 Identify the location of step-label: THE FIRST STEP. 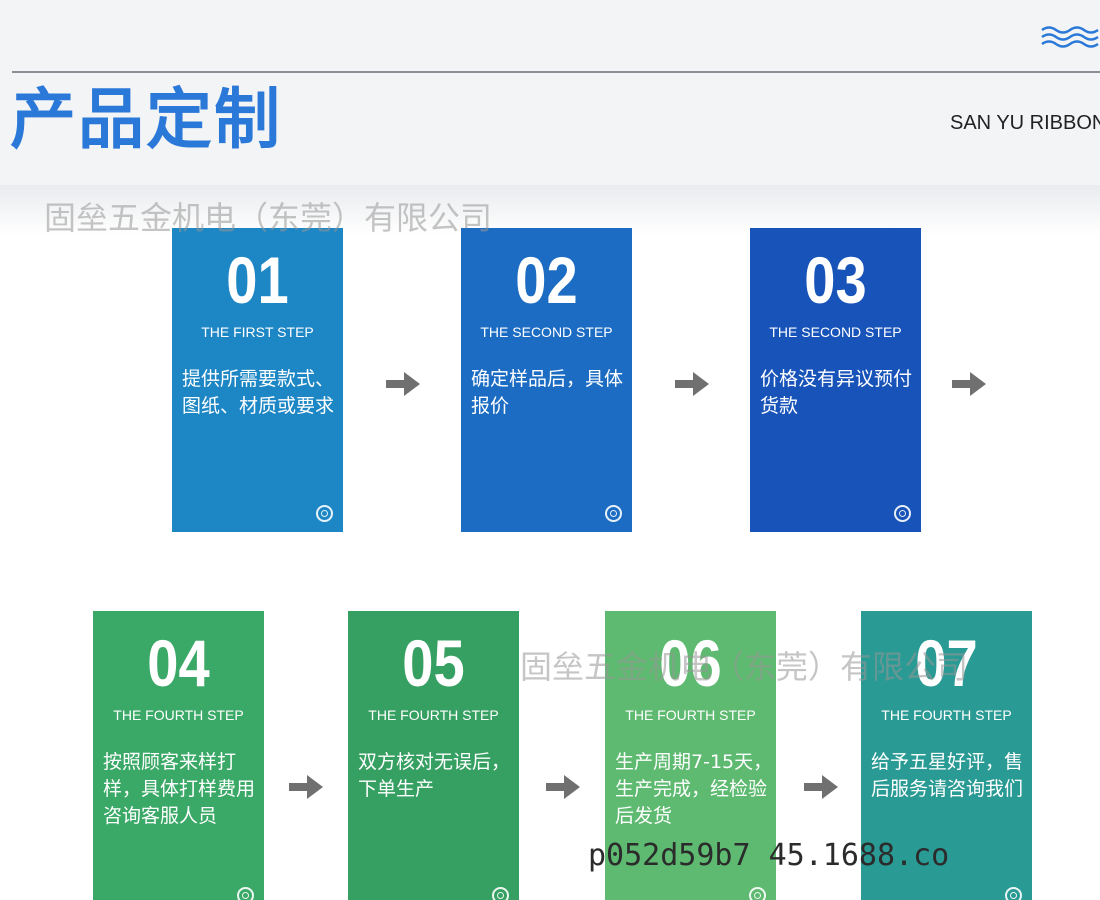
(257, 332).